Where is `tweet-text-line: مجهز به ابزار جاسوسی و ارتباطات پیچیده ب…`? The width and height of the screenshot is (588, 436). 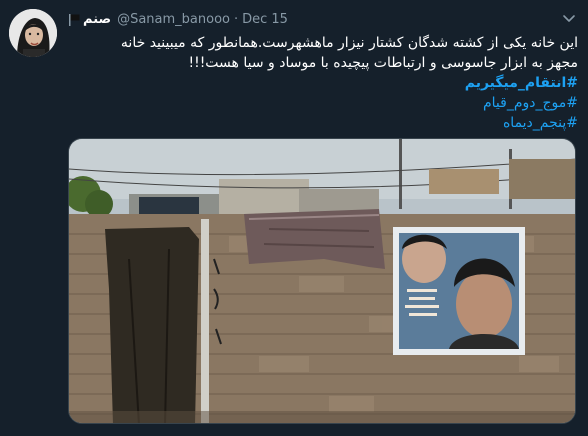
tweet-text-line: مجهز به ابزار جاسوسی و ارتباطات پیچیده ب… is located at coordinates (383, 63).